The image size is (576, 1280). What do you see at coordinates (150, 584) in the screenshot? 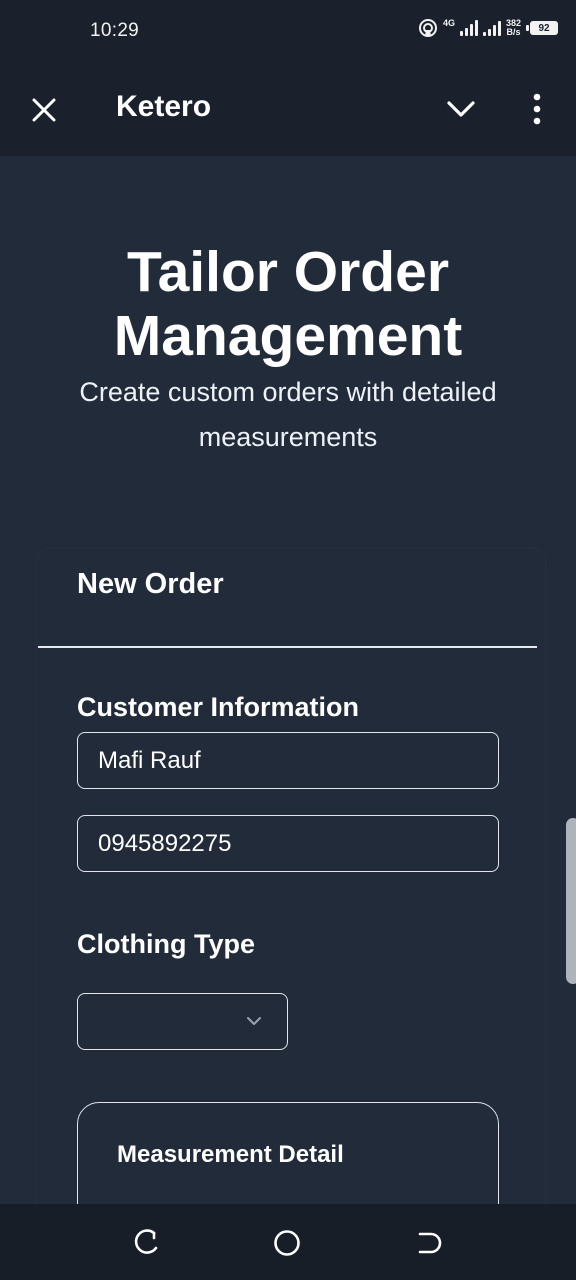
I see `card-title: New Order` at bounding box center [150, 584].